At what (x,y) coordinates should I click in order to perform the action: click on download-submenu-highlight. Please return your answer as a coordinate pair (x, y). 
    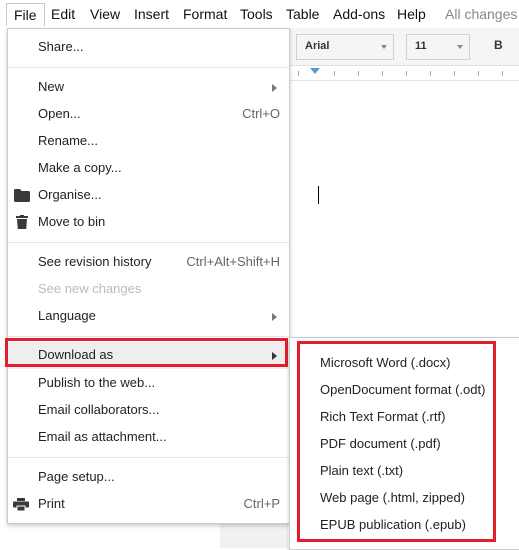
    Looking at the image, I should click on (396, 441).